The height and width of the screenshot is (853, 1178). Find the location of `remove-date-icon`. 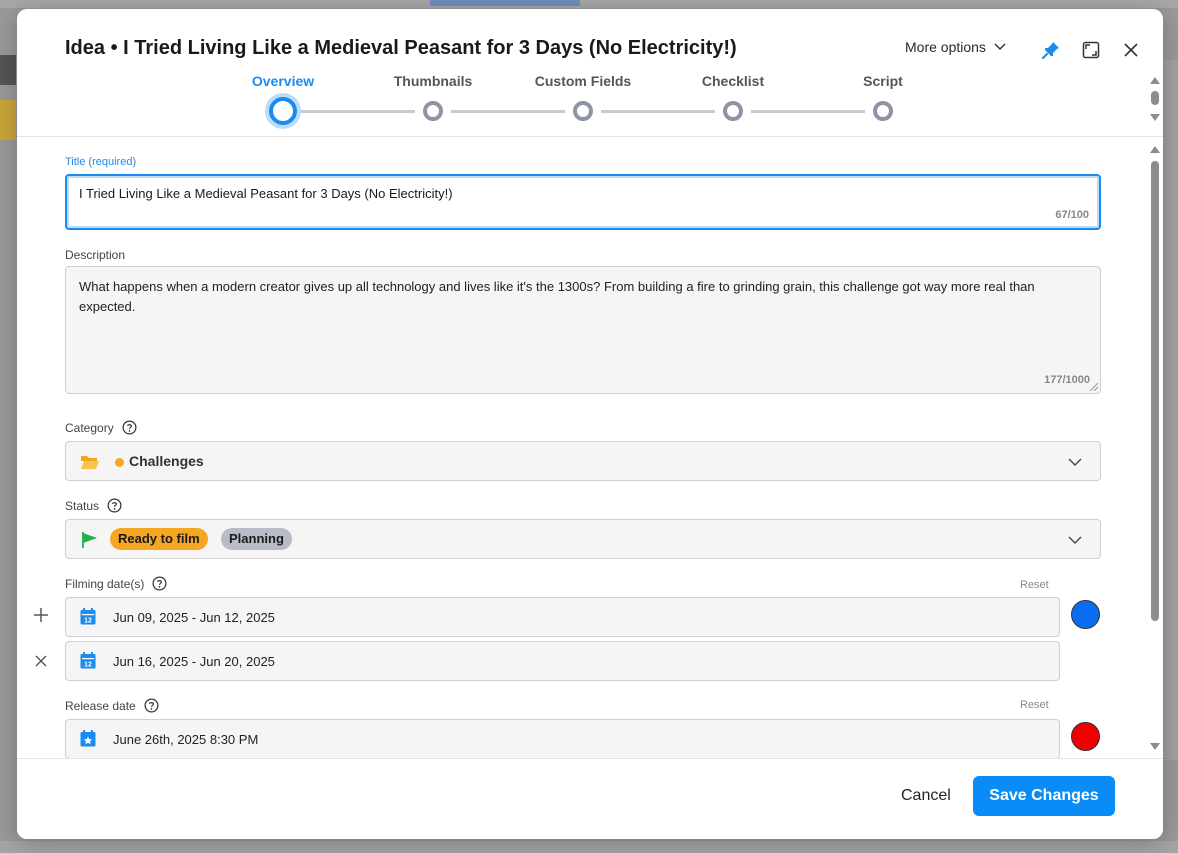

remove-date-icon is located at coordinates (41, 661).